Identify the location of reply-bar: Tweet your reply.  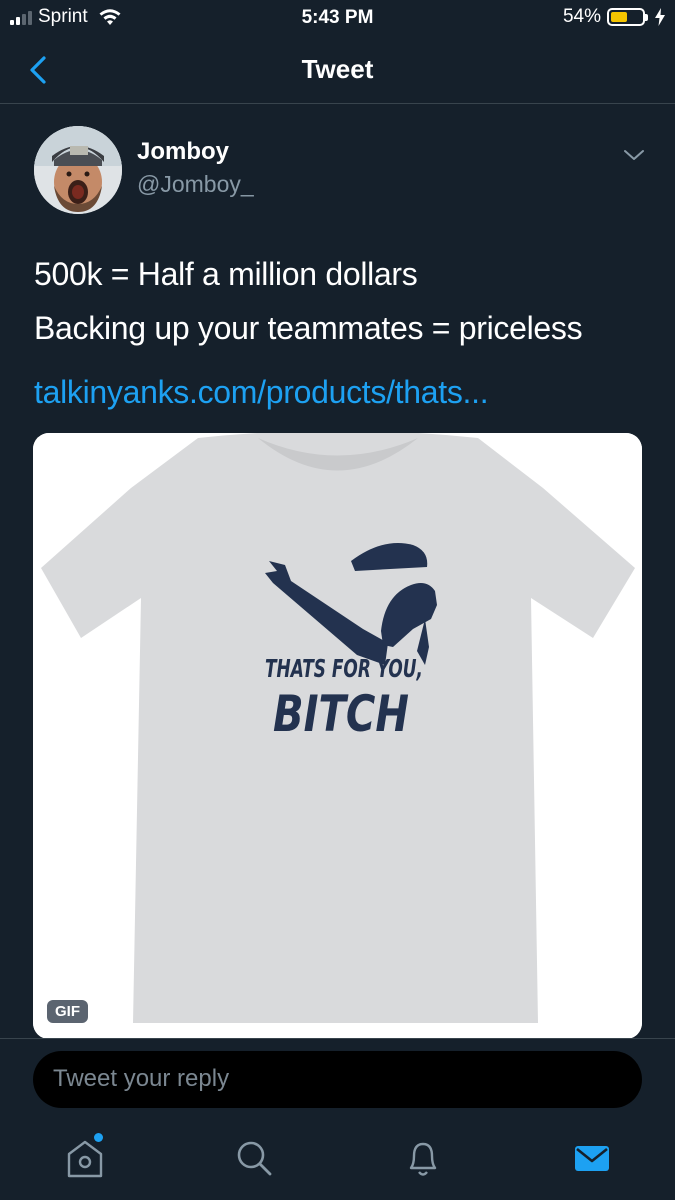
(337, 1080).